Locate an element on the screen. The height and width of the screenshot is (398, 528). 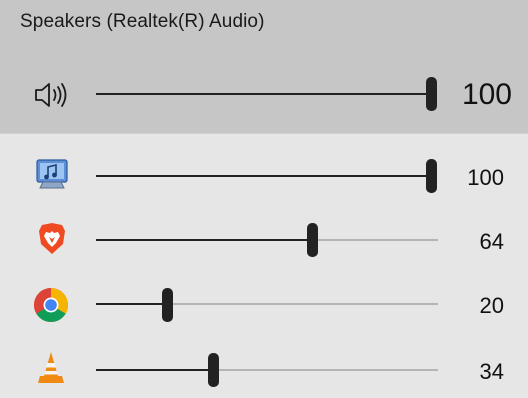
vlc-volume-thumb is located at coordinates (213, 370).